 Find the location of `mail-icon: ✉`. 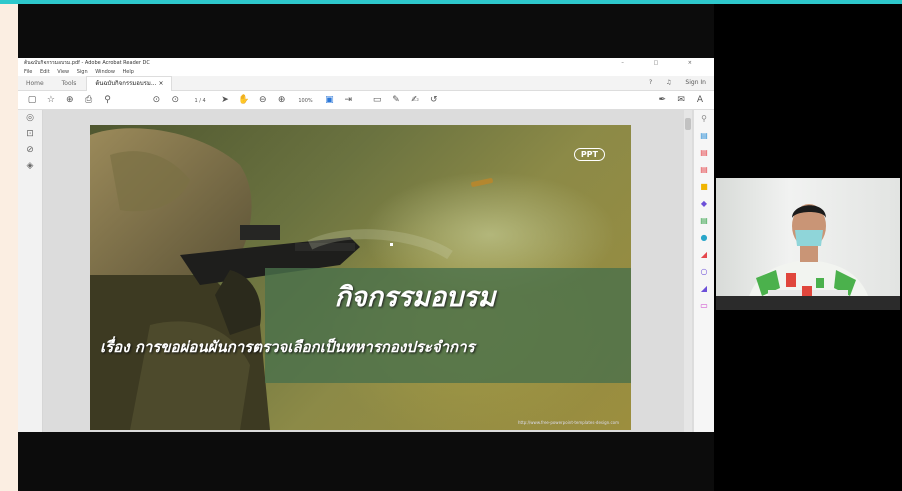

mail-icon: ✉ is located at coordinates (681, 100).